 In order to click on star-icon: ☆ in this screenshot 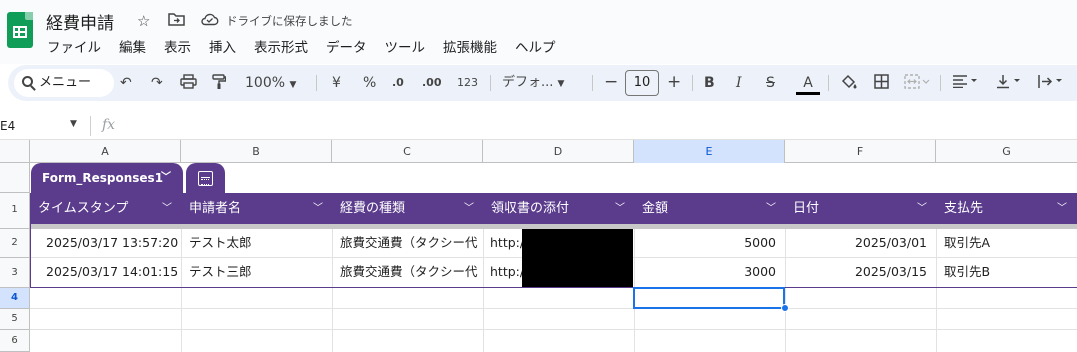, I will do `click(143, 21)`.